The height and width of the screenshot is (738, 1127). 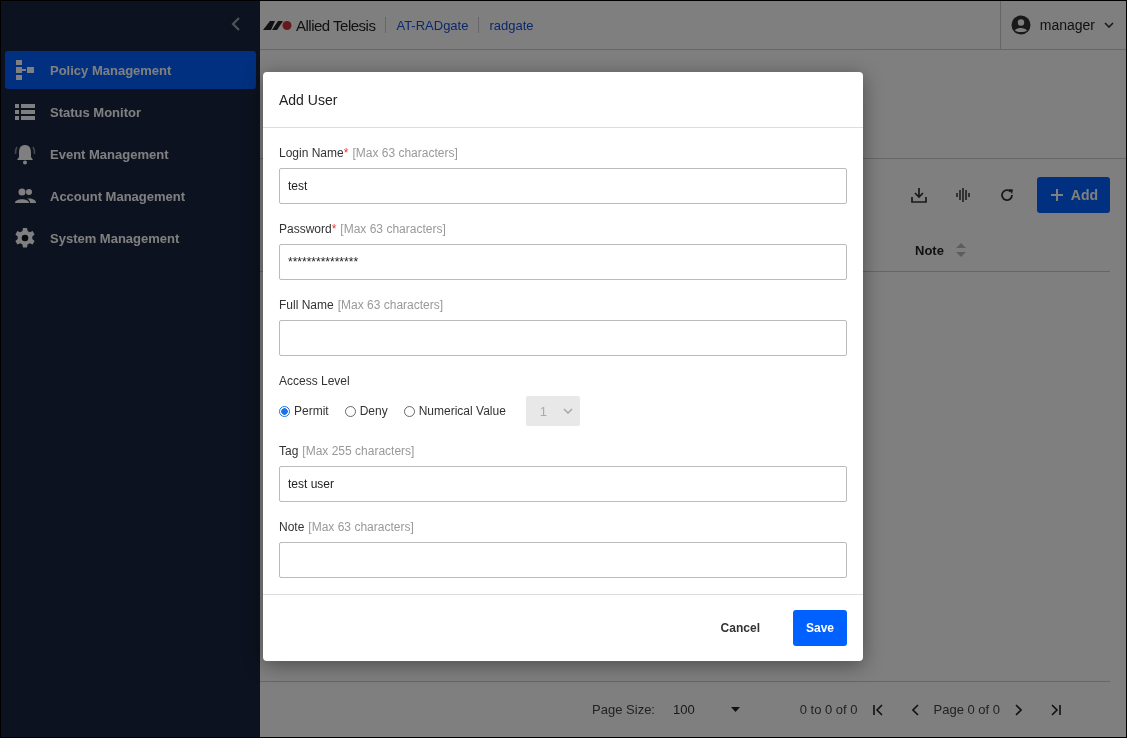 What do you see at coordinates (362, 305) in the screenshot?
I see `field-label: Full Name [Max 63 characters]` at bounding box center [362, 305].